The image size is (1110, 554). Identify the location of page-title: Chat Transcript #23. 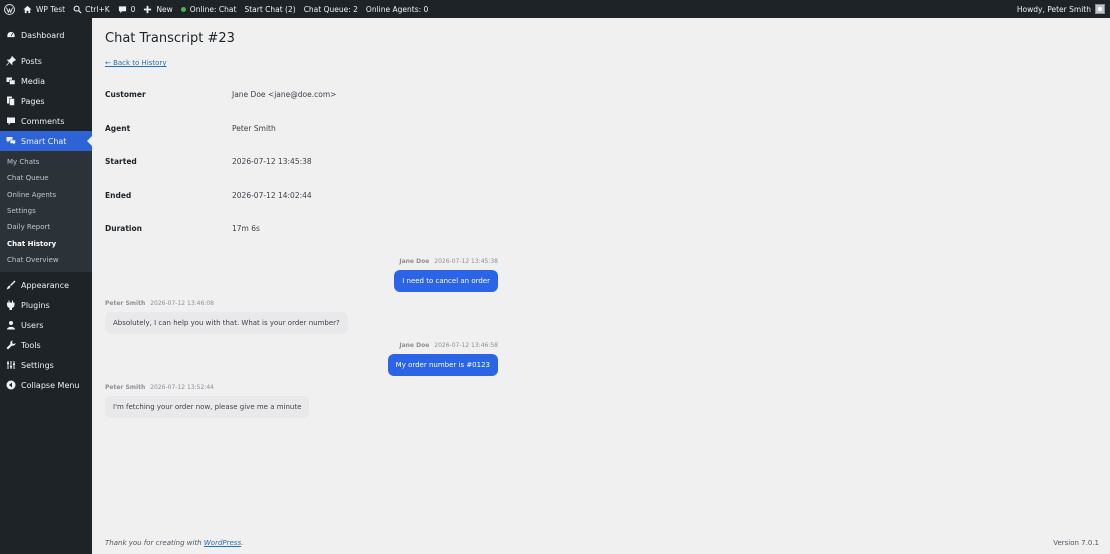
(170, 38).